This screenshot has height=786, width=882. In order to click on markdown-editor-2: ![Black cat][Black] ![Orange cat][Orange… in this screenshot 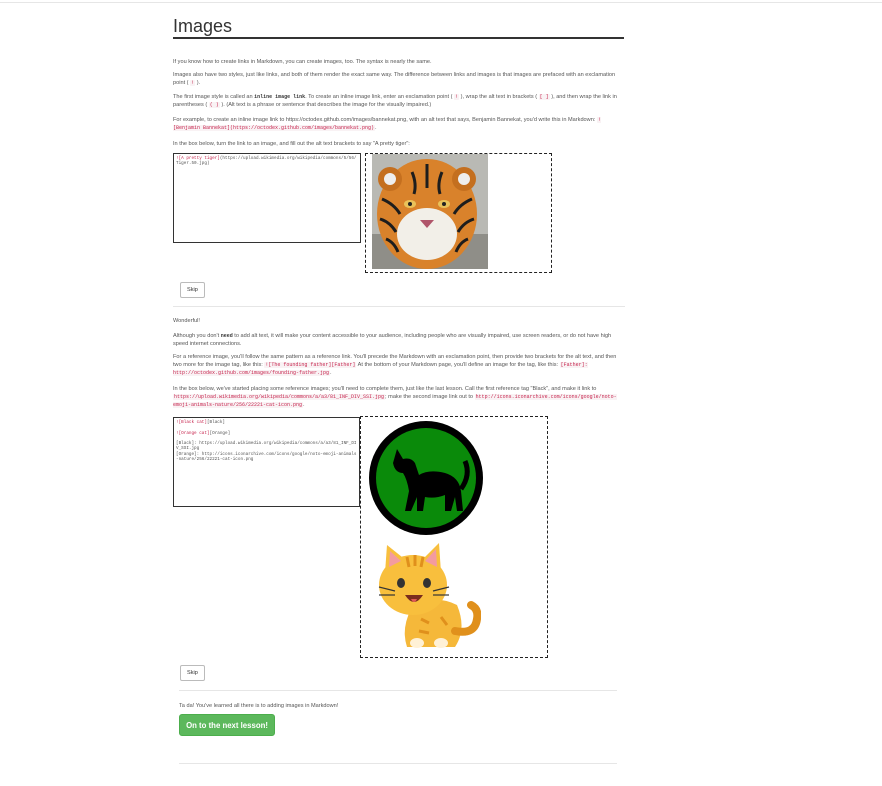, I will do `click(266, 462)`.